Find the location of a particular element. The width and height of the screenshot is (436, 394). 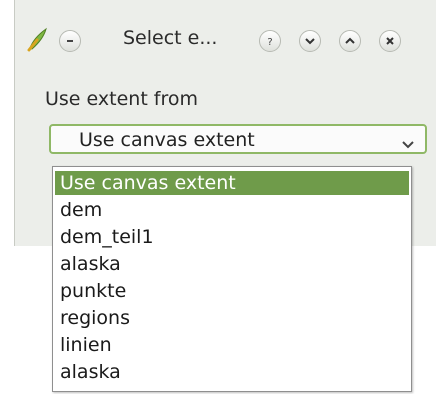

help-icon: ? is located at coordinates (270, 41).